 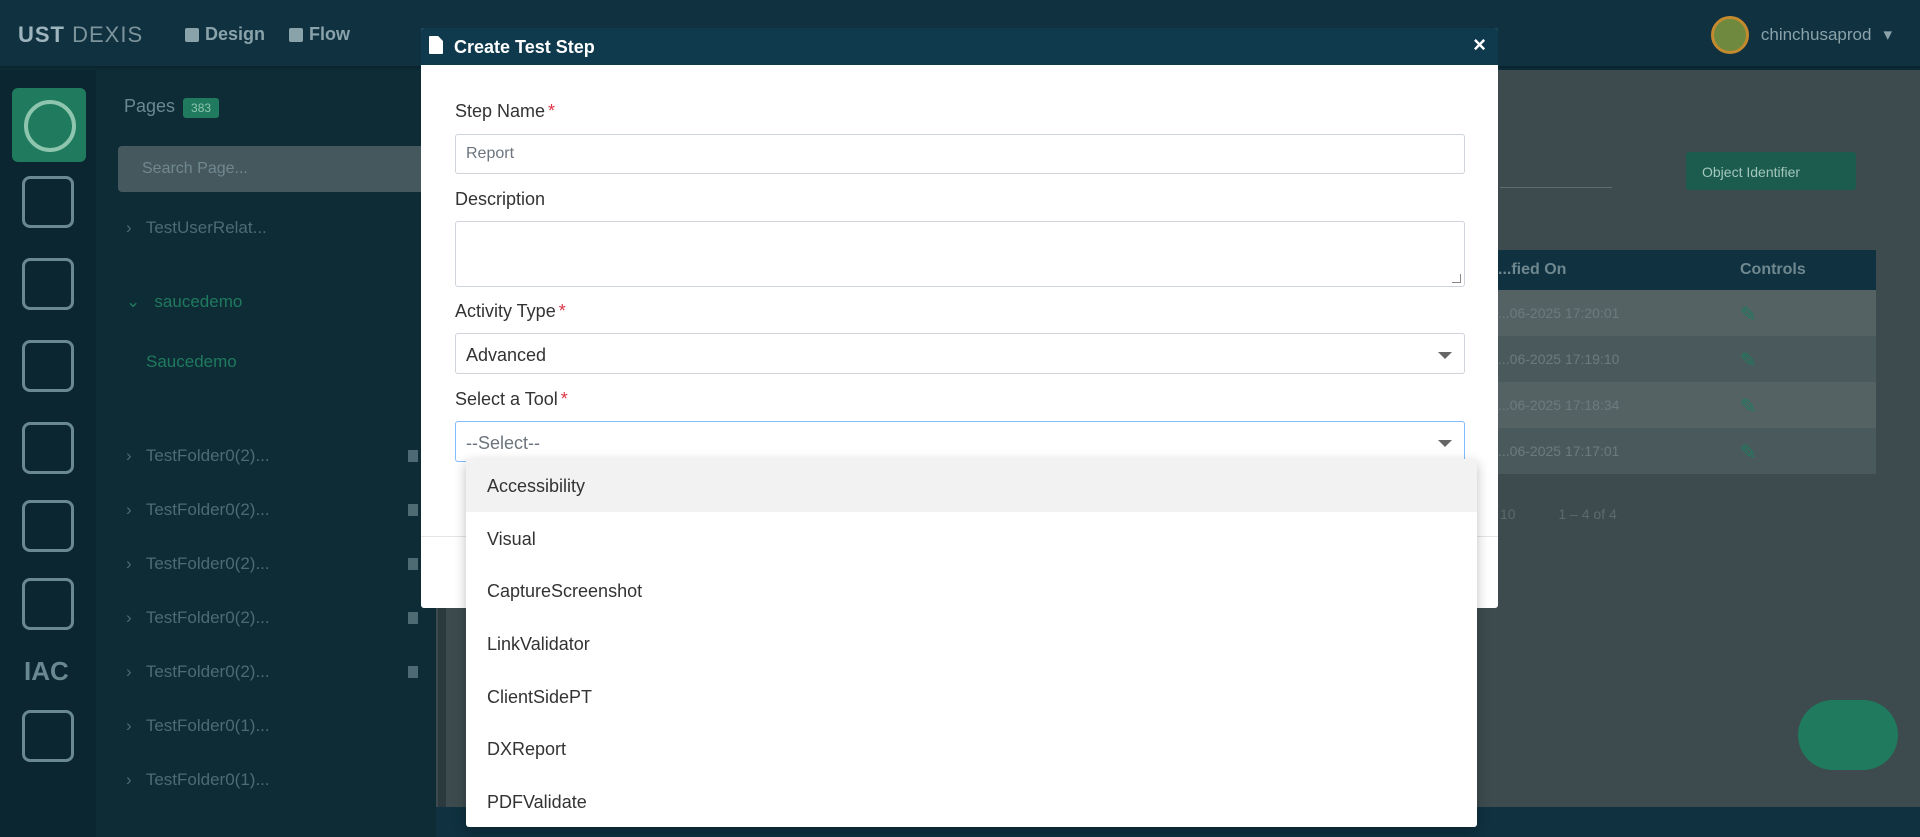 I want to click on paginator: 10 1 – 4 of 4, so click(x=1558, y=514).